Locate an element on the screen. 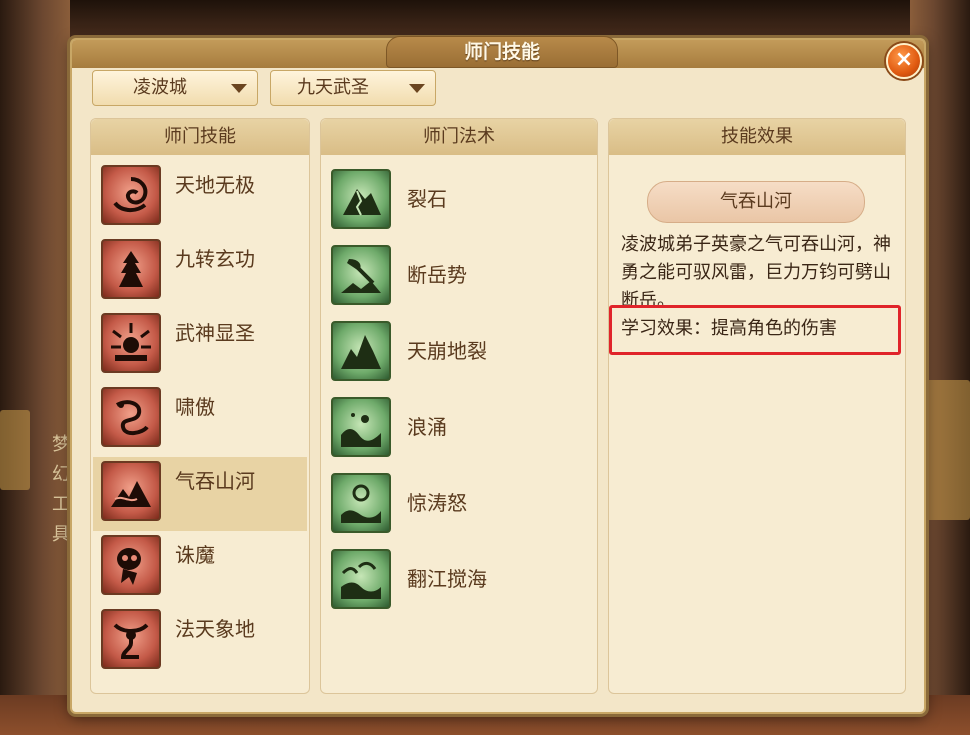 This screenshot has height=735, width=970. dragon-icon is located at coordinates (131, 417).